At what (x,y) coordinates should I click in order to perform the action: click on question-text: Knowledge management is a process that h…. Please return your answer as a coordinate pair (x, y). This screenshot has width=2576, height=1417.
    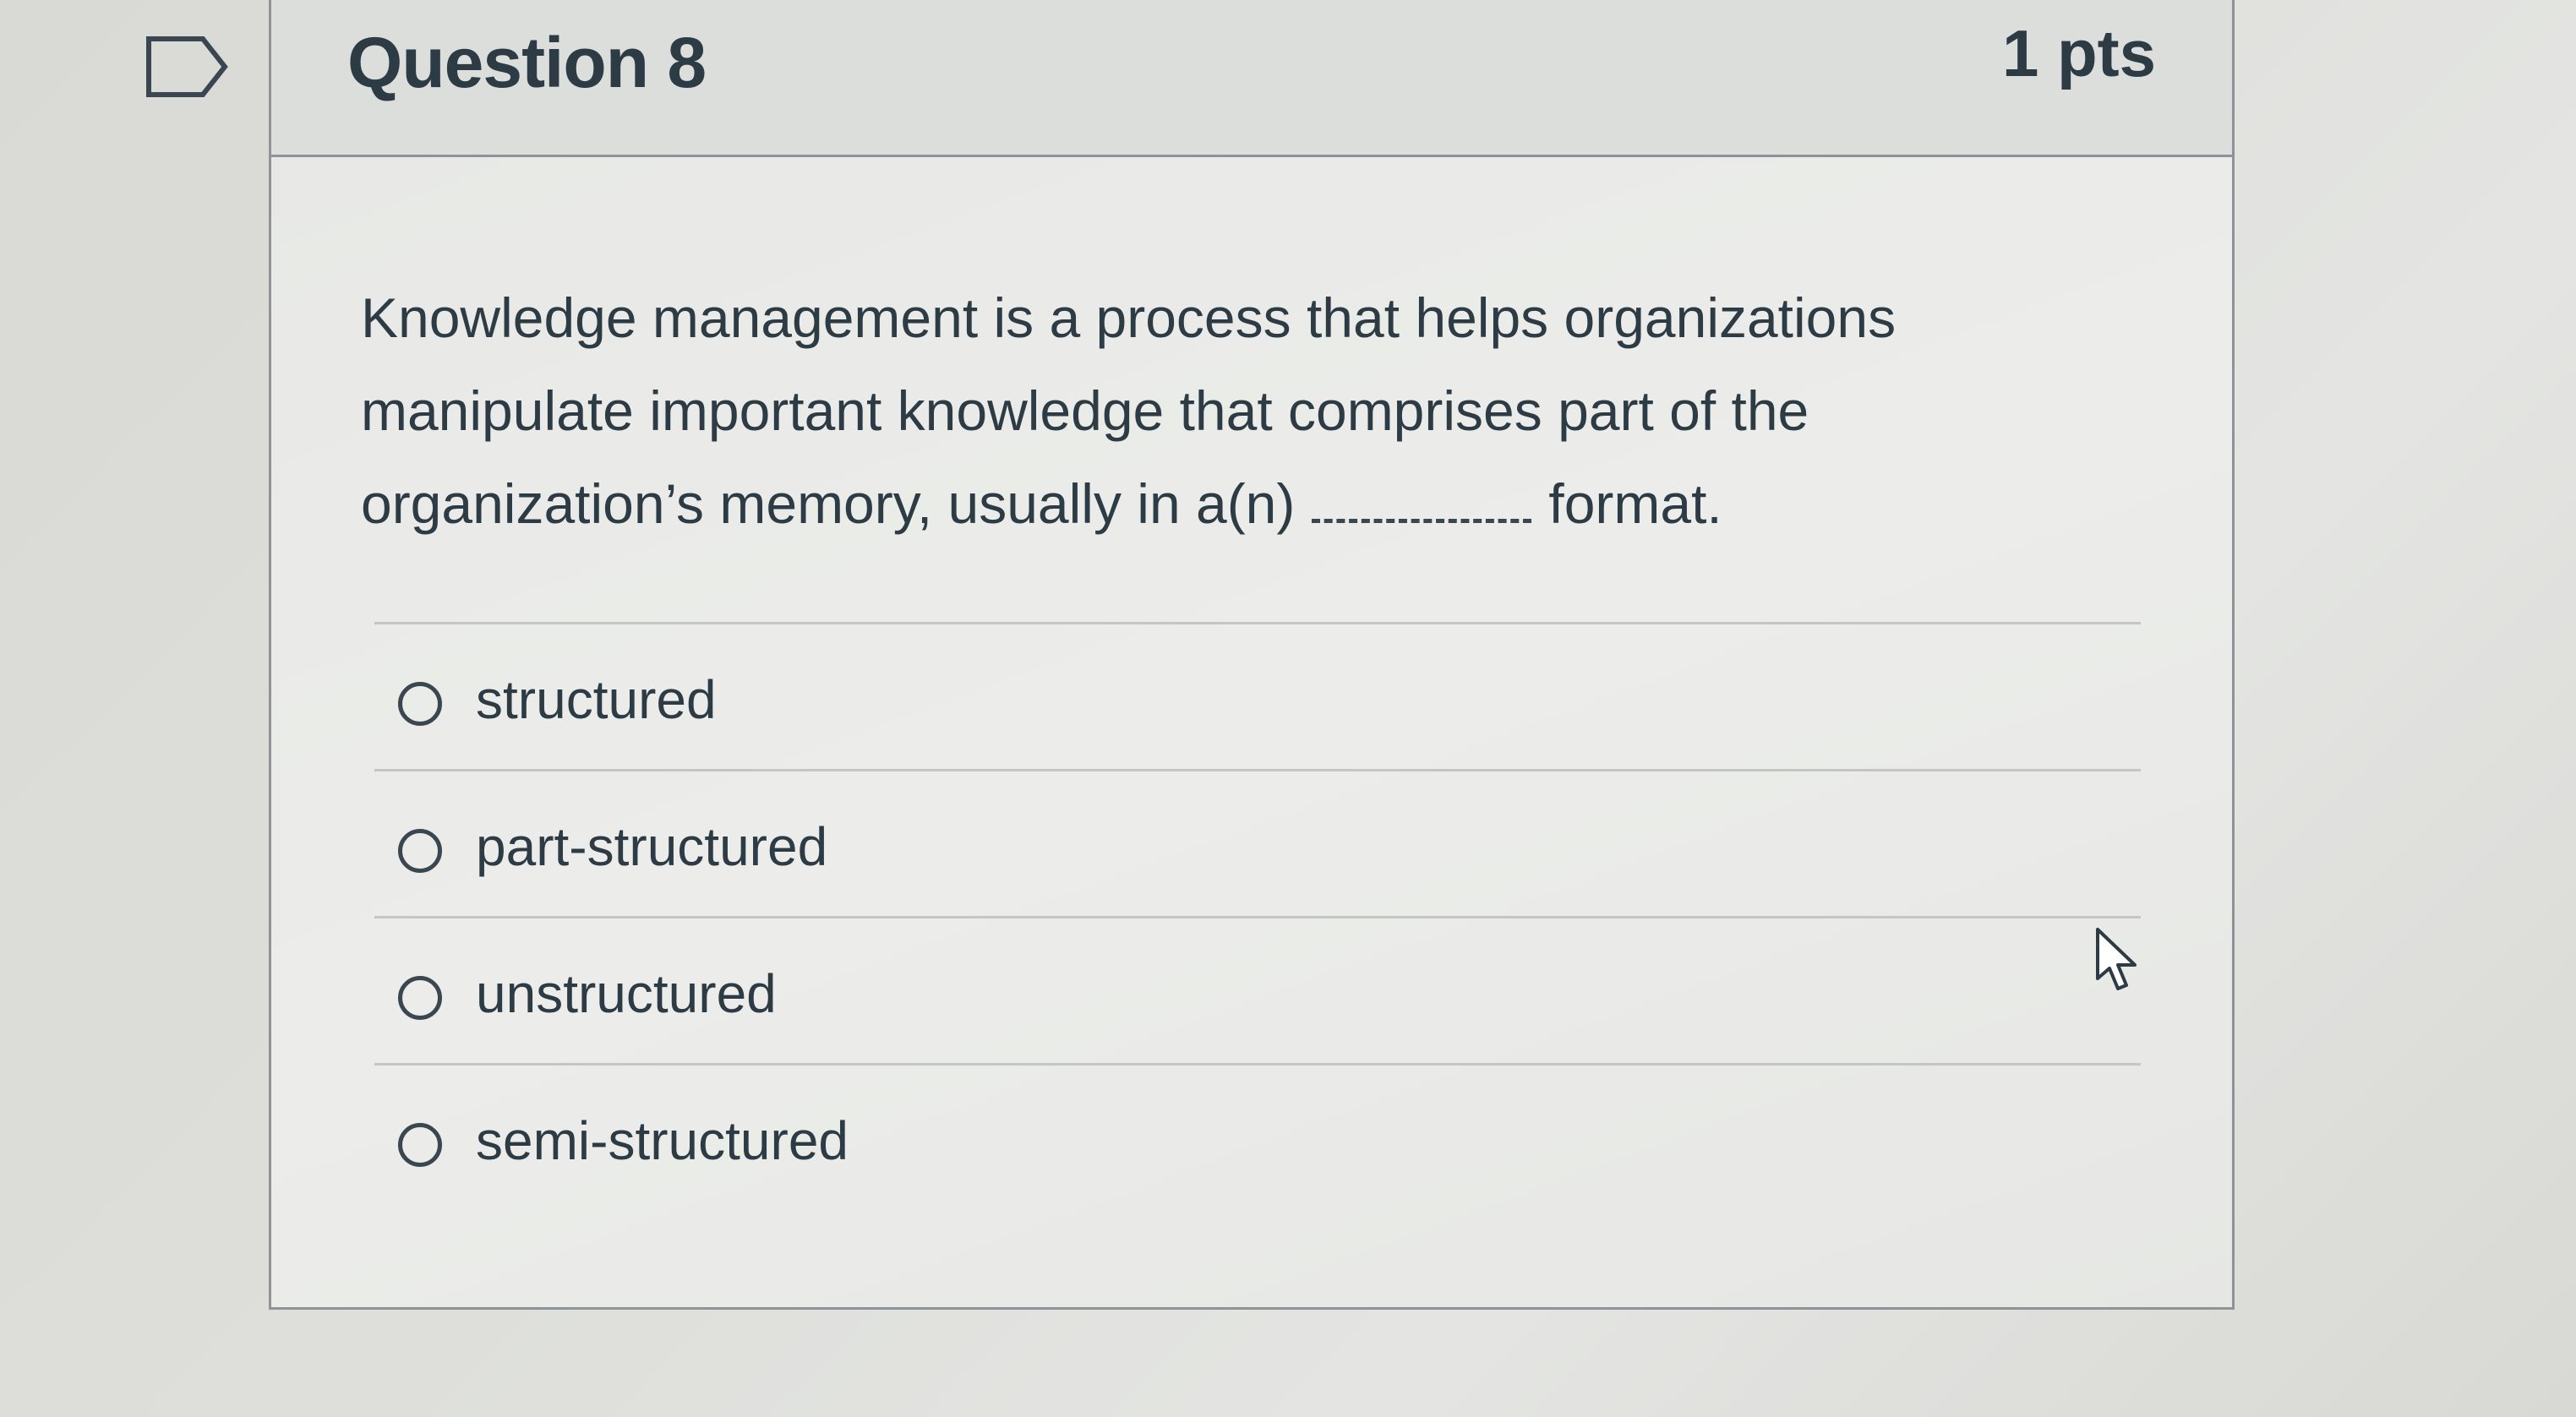
    Looking at the image, I should click on (1227, 410).